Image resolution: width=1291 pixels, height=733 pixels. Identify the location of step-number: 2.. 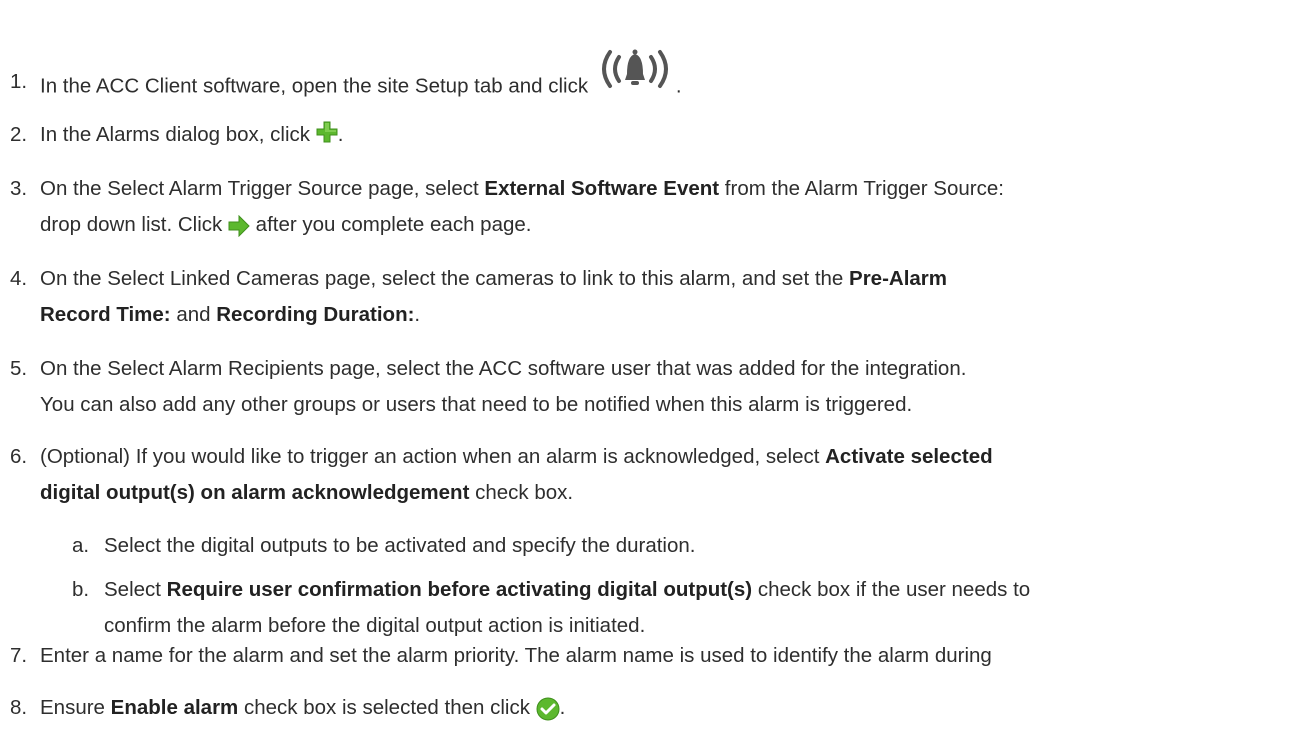
(19, 134).